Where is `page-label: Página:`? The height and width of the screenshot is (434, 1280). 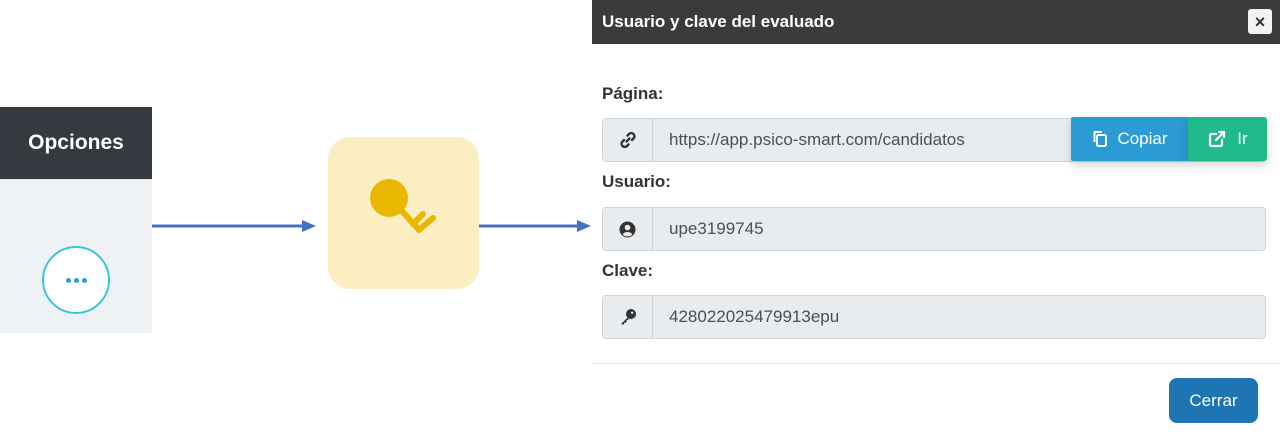
page-label: Página: is located at coordinates (633, 93).